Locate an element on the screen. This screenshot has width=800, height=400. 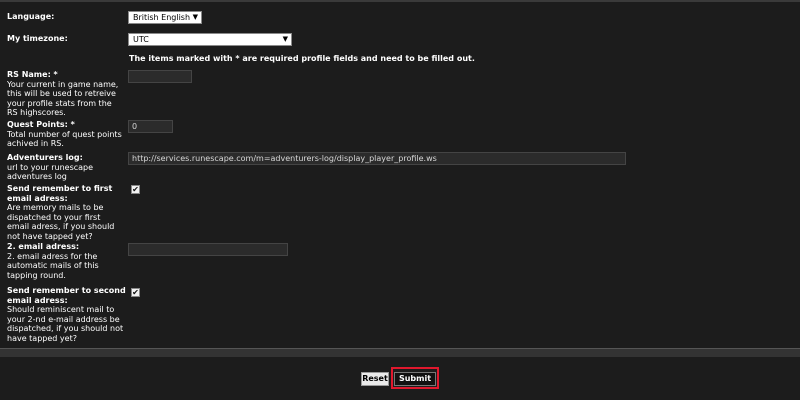
timezone-select-value: UTC is located at coordinates (141, 39).